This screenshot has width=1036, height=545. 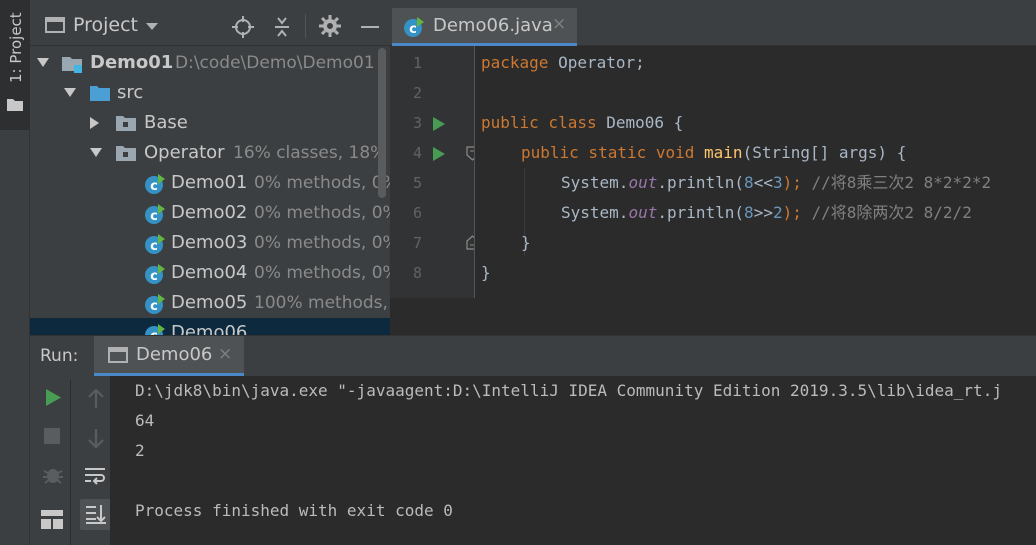 I want to click on locate-icon, so click(x=243, y=27).